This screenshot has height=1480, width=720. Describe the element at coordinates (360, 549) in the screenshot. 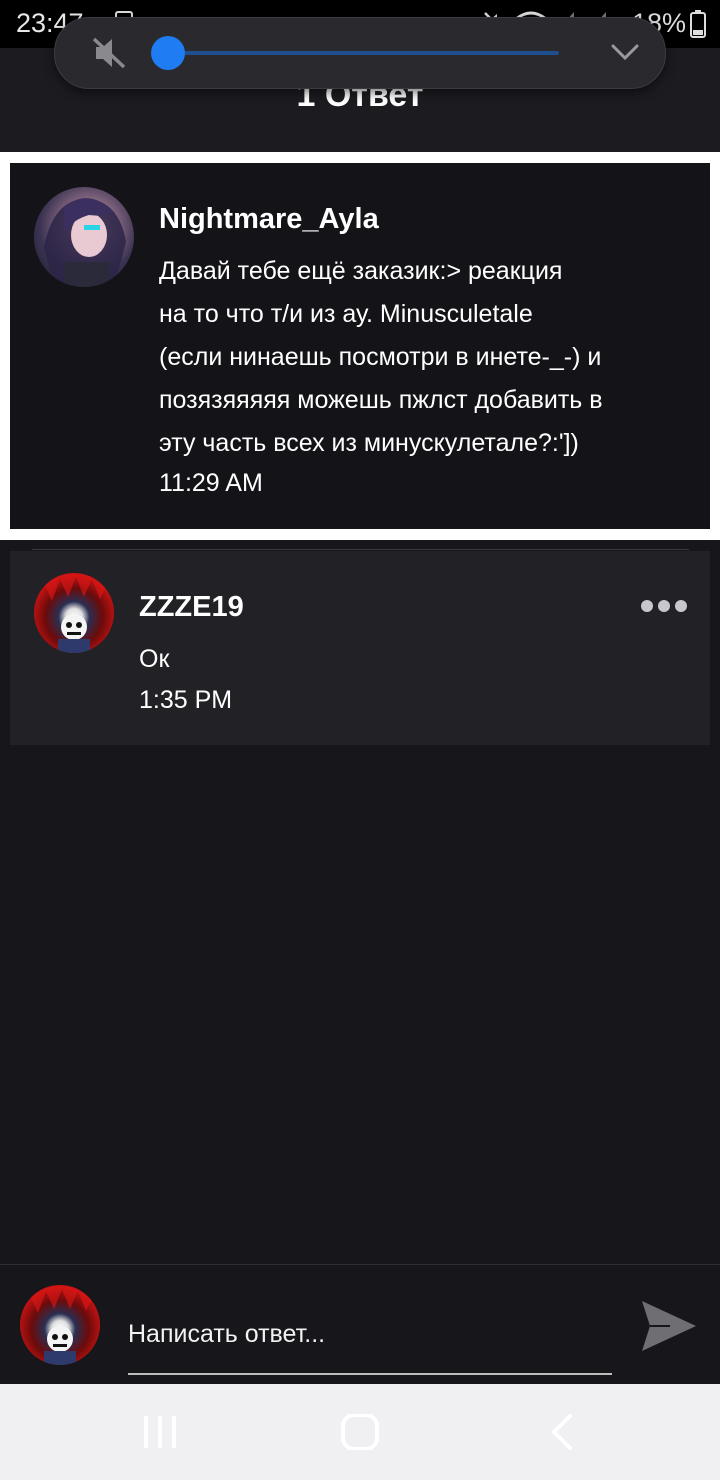

I see `divider` at that location.